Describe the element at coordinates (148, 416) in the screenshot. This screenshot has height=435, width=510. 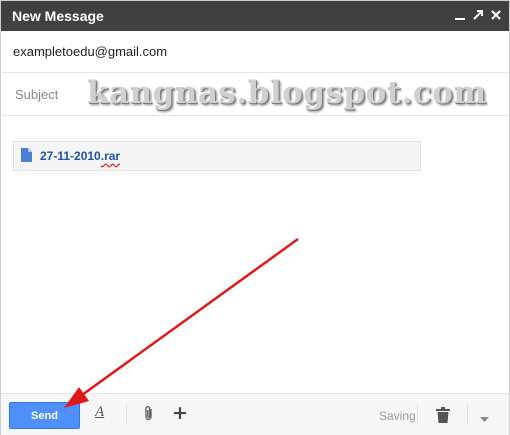
I see `paperclip-icon` at that location.